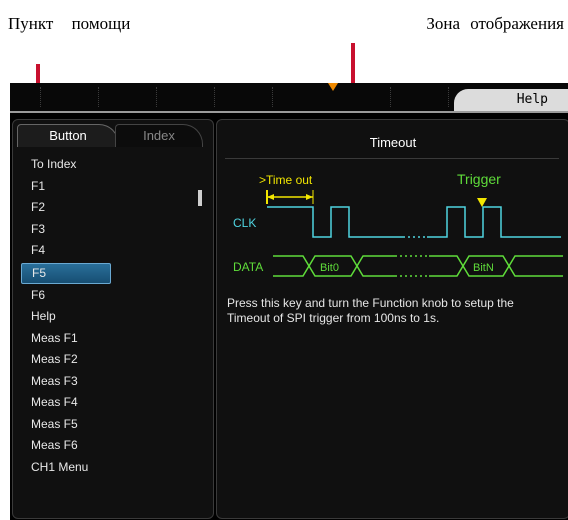 The height and width of the screenshot is (520, 568). What do you see at coordinates (117, 382) in the screenshot?
I see `list-item: Meas F3` at bounding box center [117, 382].